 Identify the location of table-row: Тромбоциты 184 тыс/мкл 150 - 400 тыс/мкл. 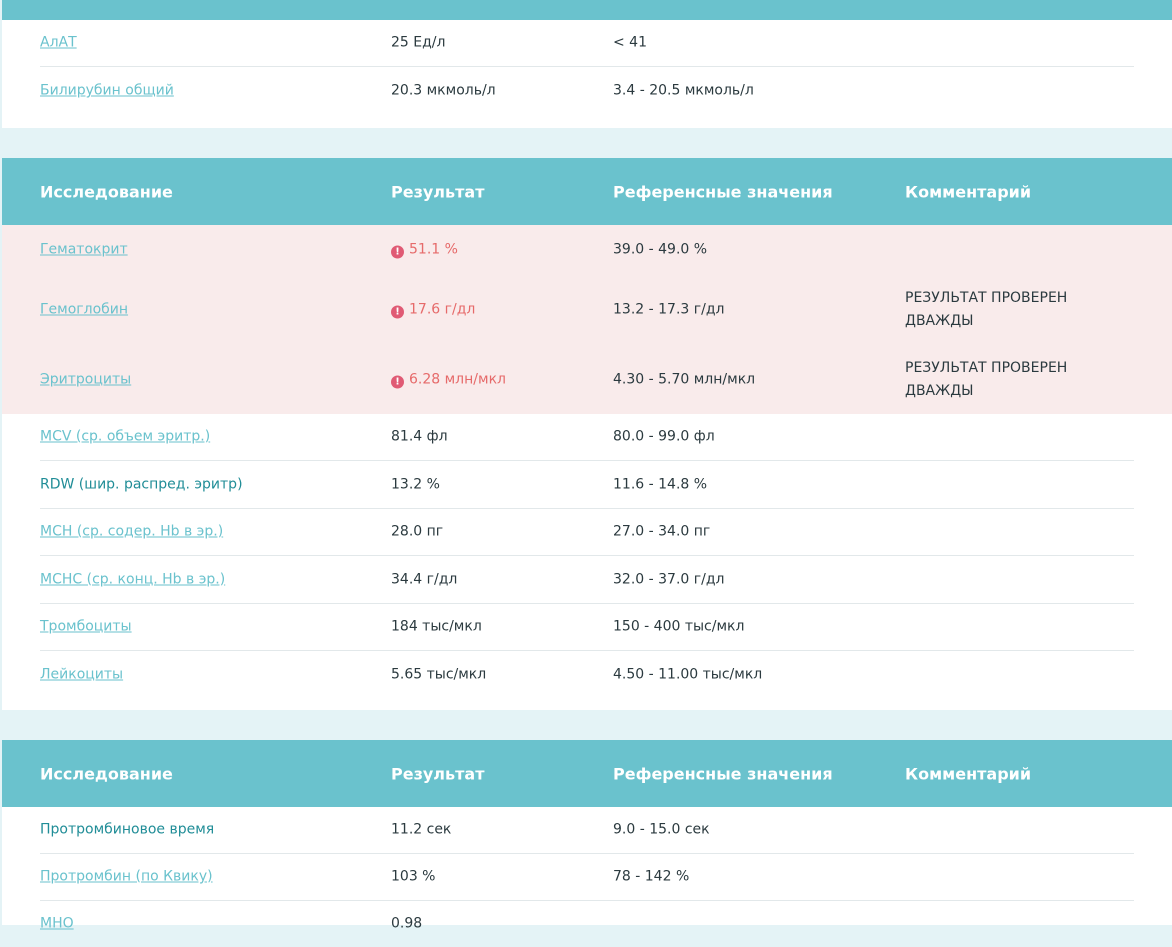
(587, 627).